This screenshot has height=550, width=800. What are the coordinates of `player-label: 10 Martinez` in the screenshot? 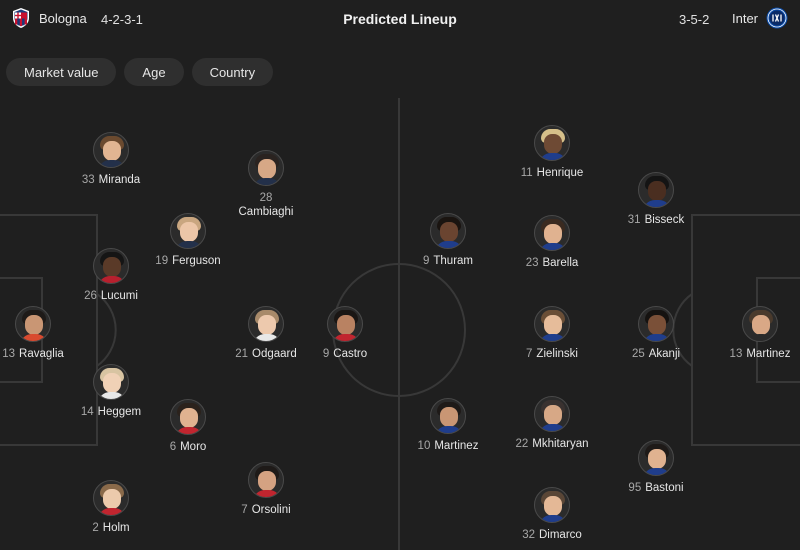 It's located at (448, 446).